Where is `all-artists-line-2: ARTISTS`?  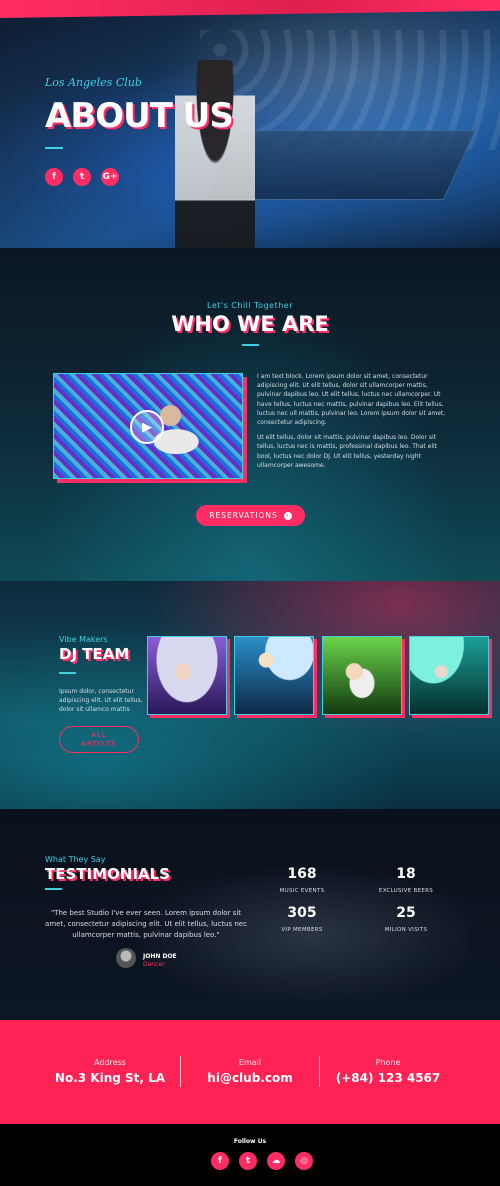 all-artists-line-2: ARTISTS is located at coordinates (99, 743).